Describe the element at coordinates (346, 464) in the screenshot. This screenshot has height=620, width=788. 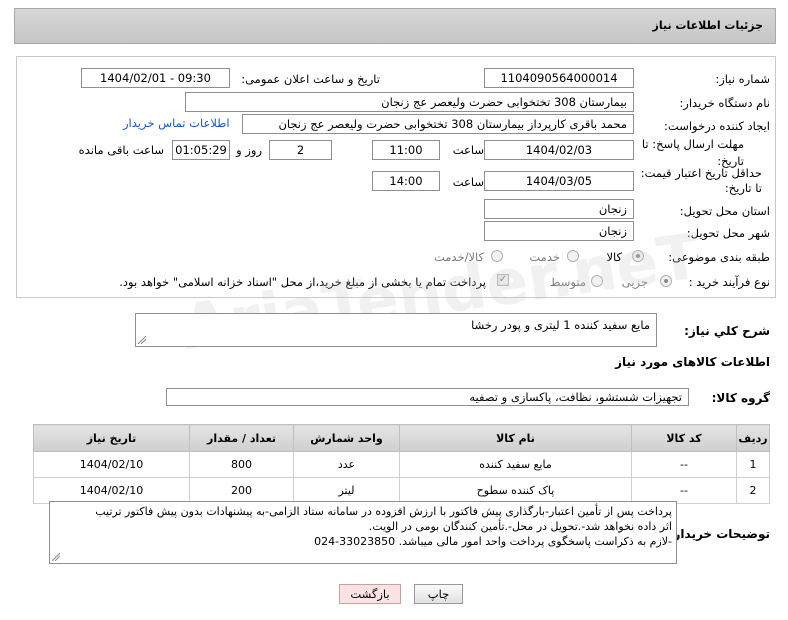
I see `cell-unit: عدد` at that location.